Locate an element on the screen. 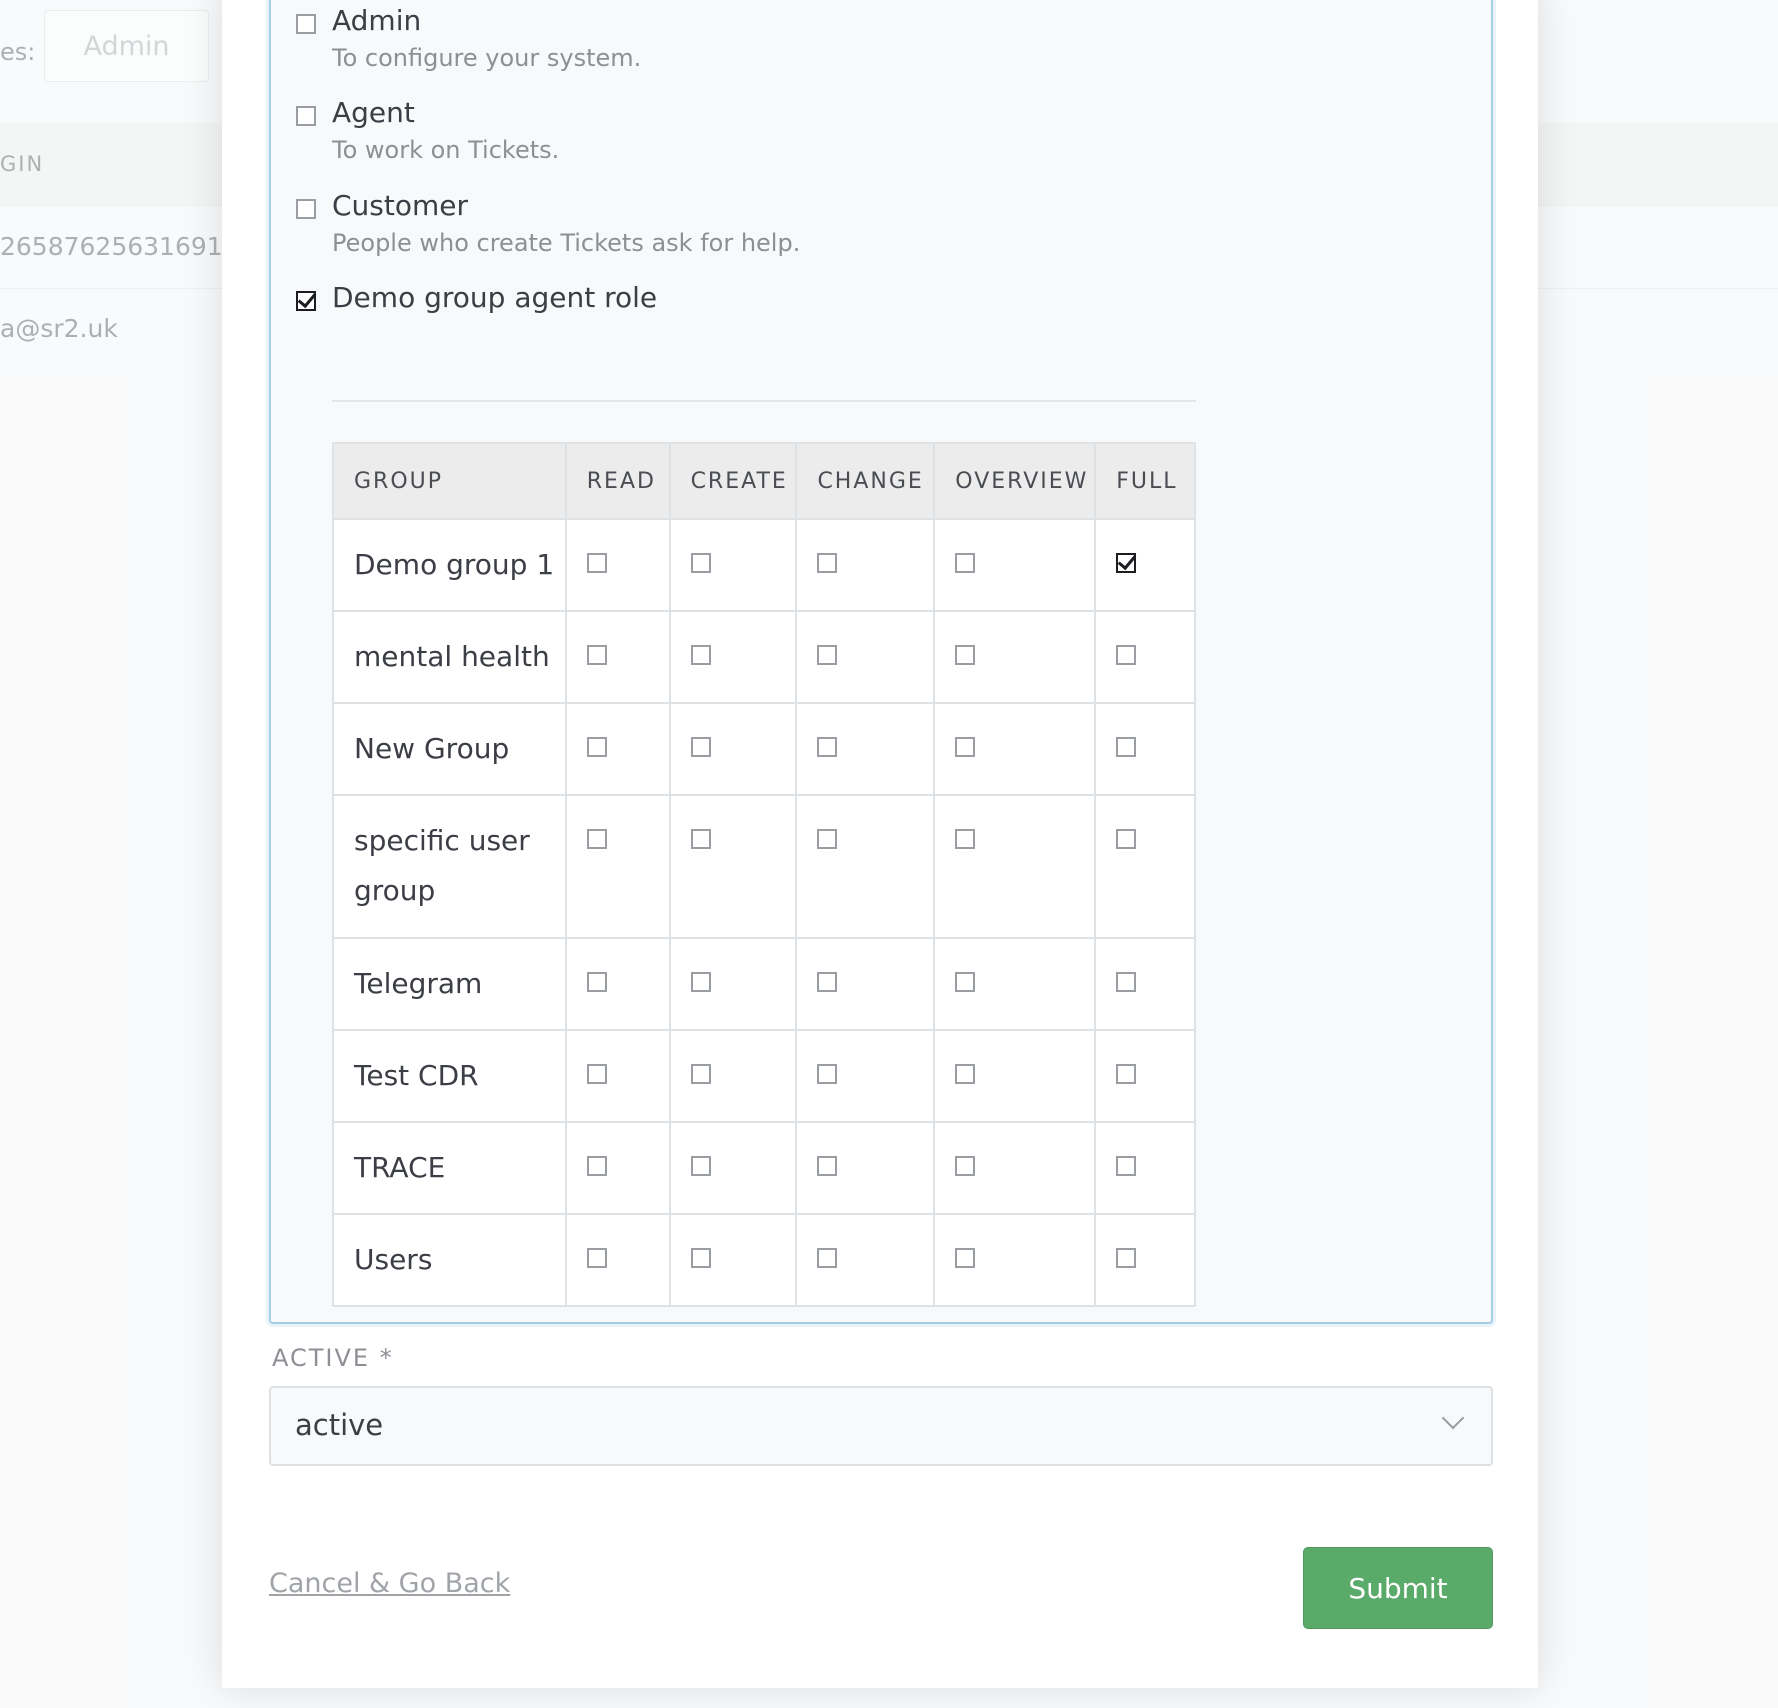 The image size is (1778, 1708). group-name: Demo group 1 is located at coordinates (449, 565).